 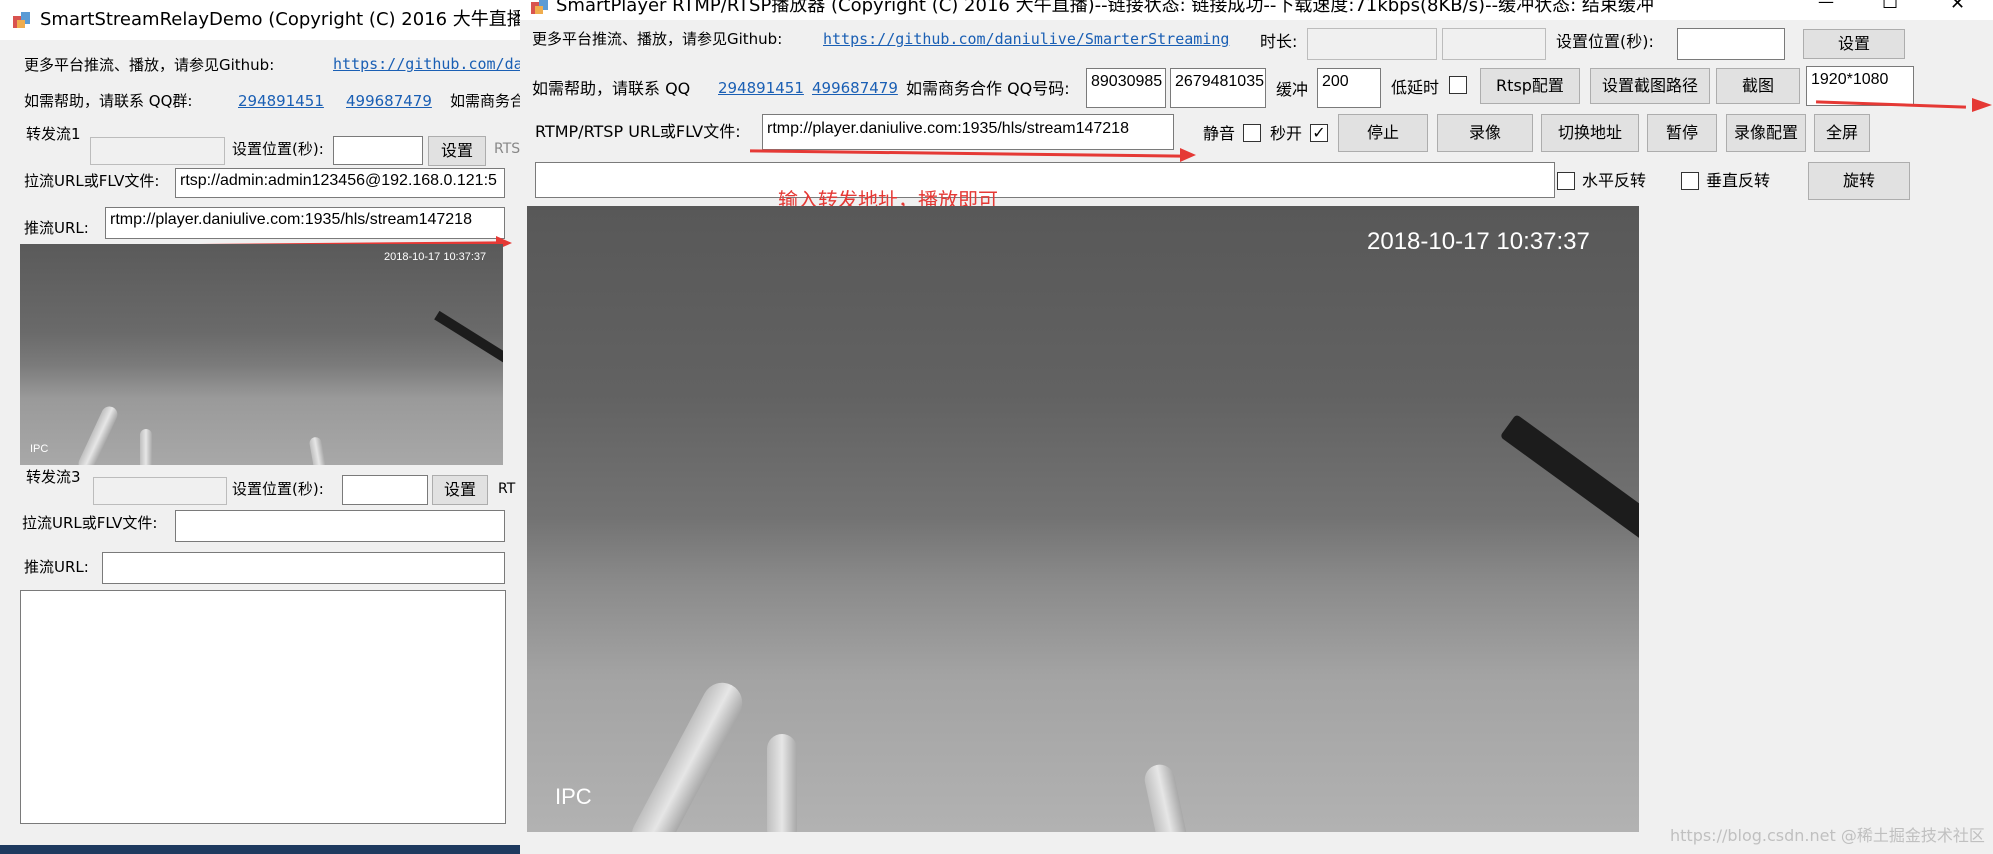 I want to click on snapshot-path-button: 设置截图路径, so click(x=1650, y=86).